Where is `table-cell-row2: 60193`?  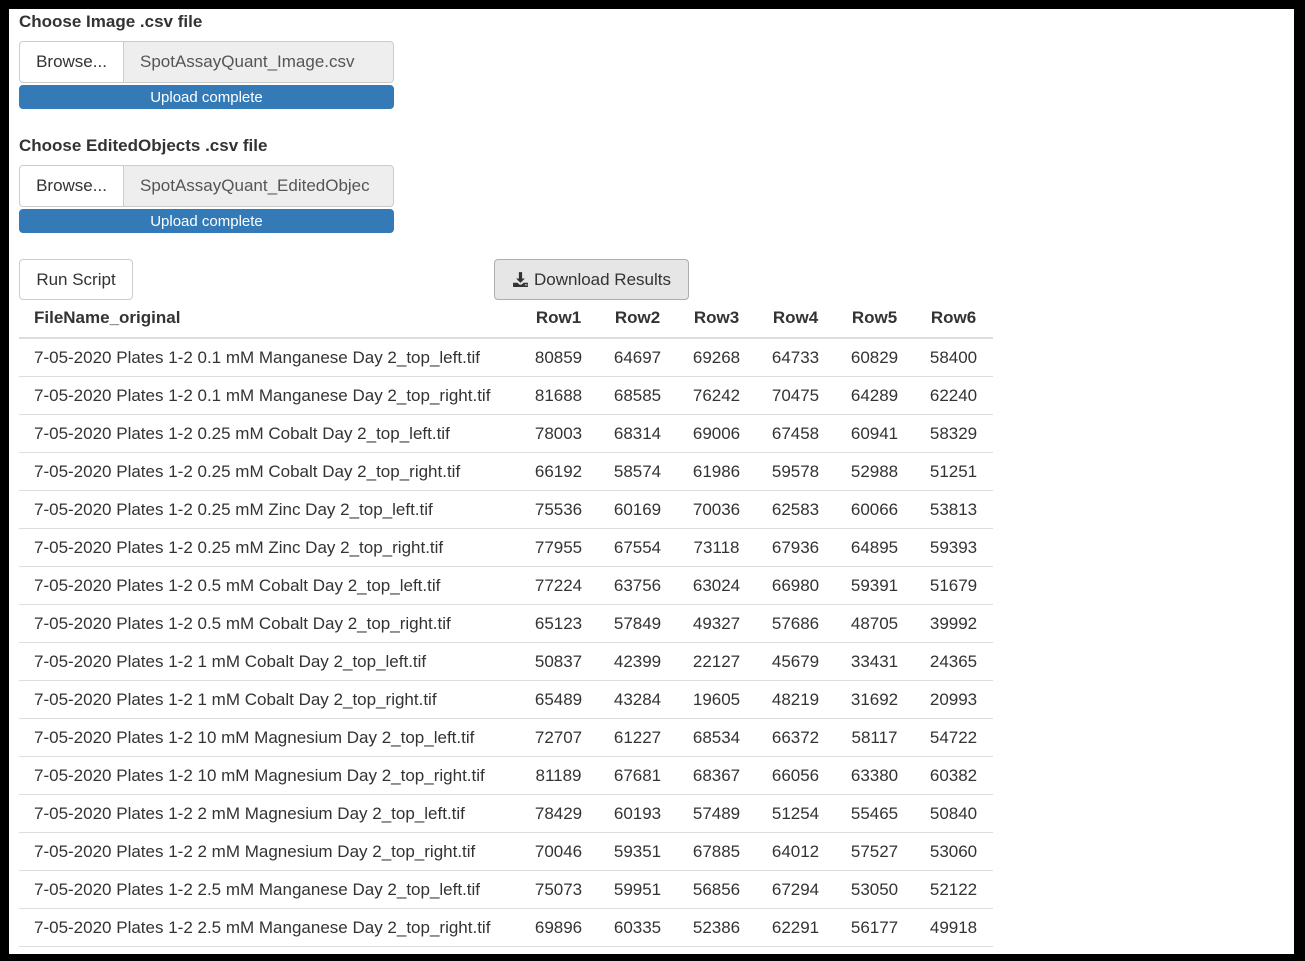 table-cell-row2: 60193 is located at coordinates (637, 813).